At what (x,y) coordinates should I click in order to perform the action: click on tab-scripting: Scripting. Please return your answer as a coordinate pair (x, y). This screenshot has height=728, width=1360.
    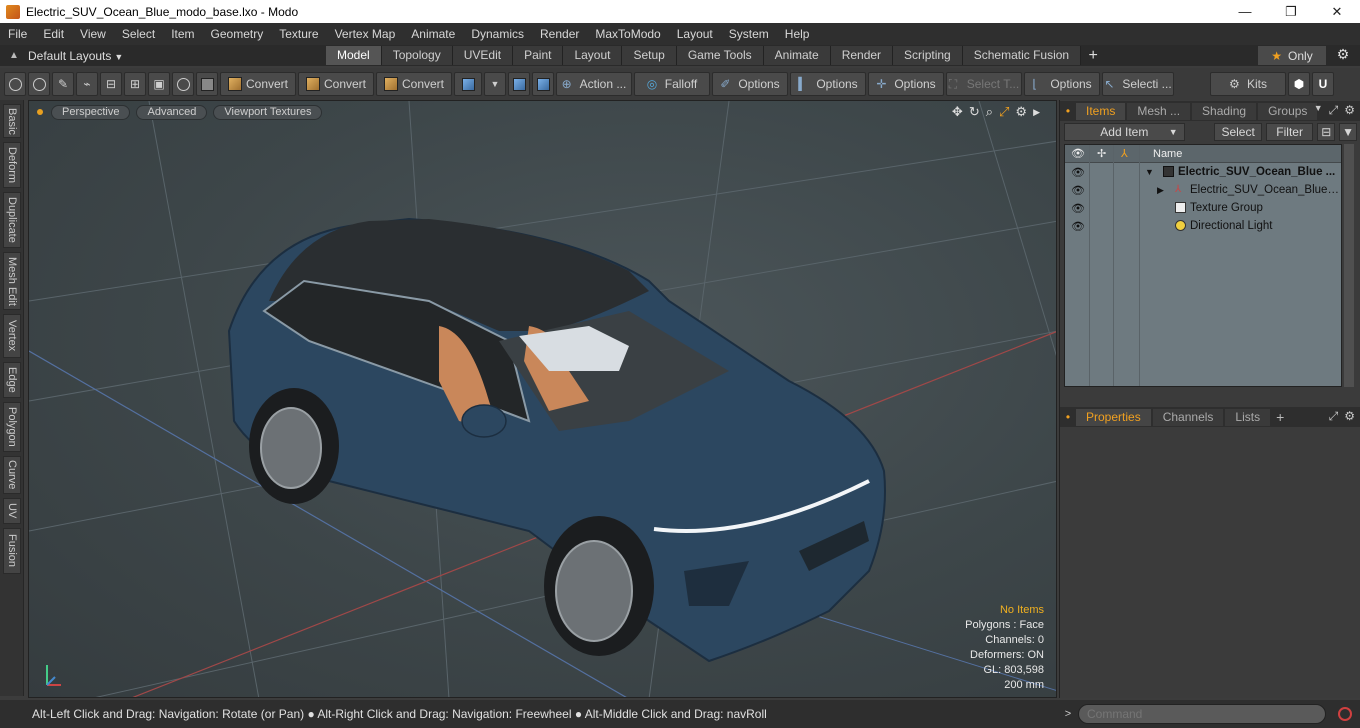
    Looking at the image, I should click on (928, 55).